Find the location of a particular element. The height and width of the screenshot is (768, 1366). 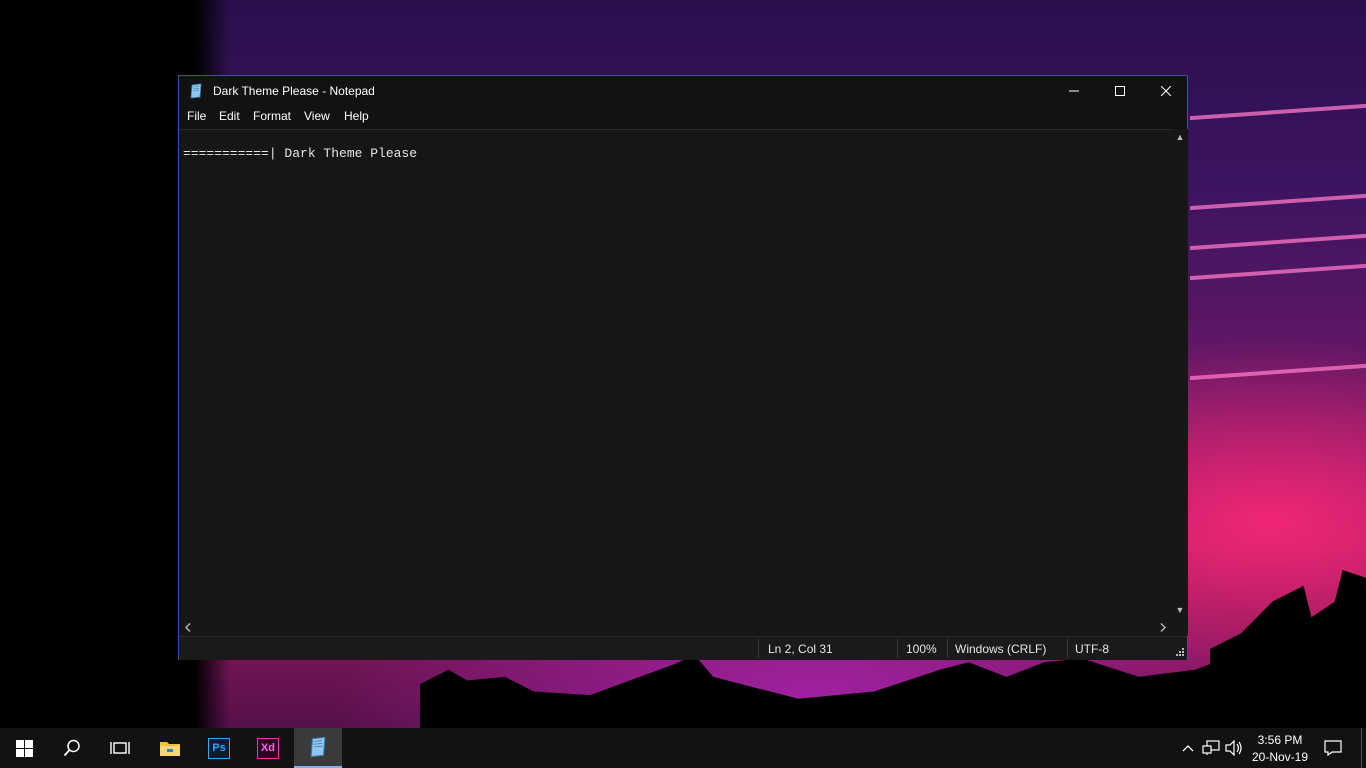

scroll-down-icon: ▼ is located at coordinates (1180, 610).